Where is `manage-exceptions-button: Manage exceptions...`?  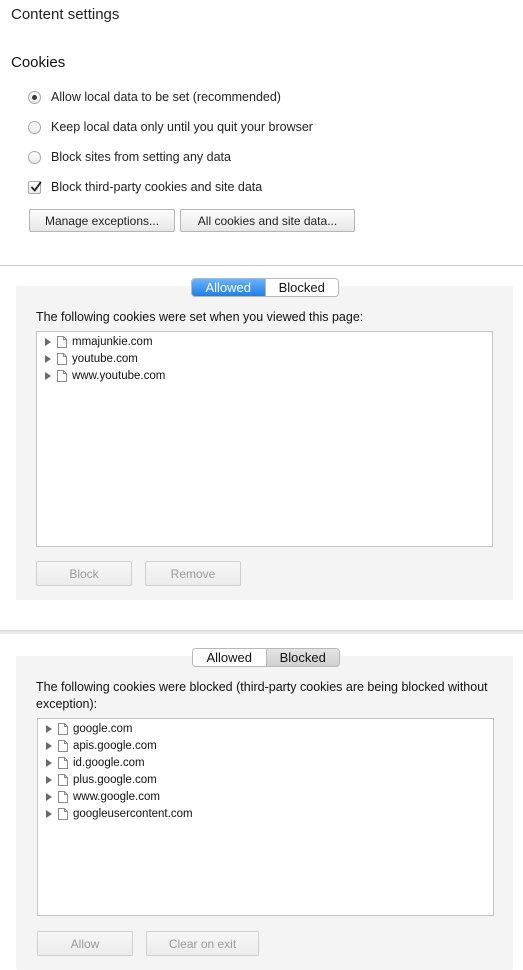
manage-exceptions-button: Manage exceptions... is located at coordinates (102, 220).